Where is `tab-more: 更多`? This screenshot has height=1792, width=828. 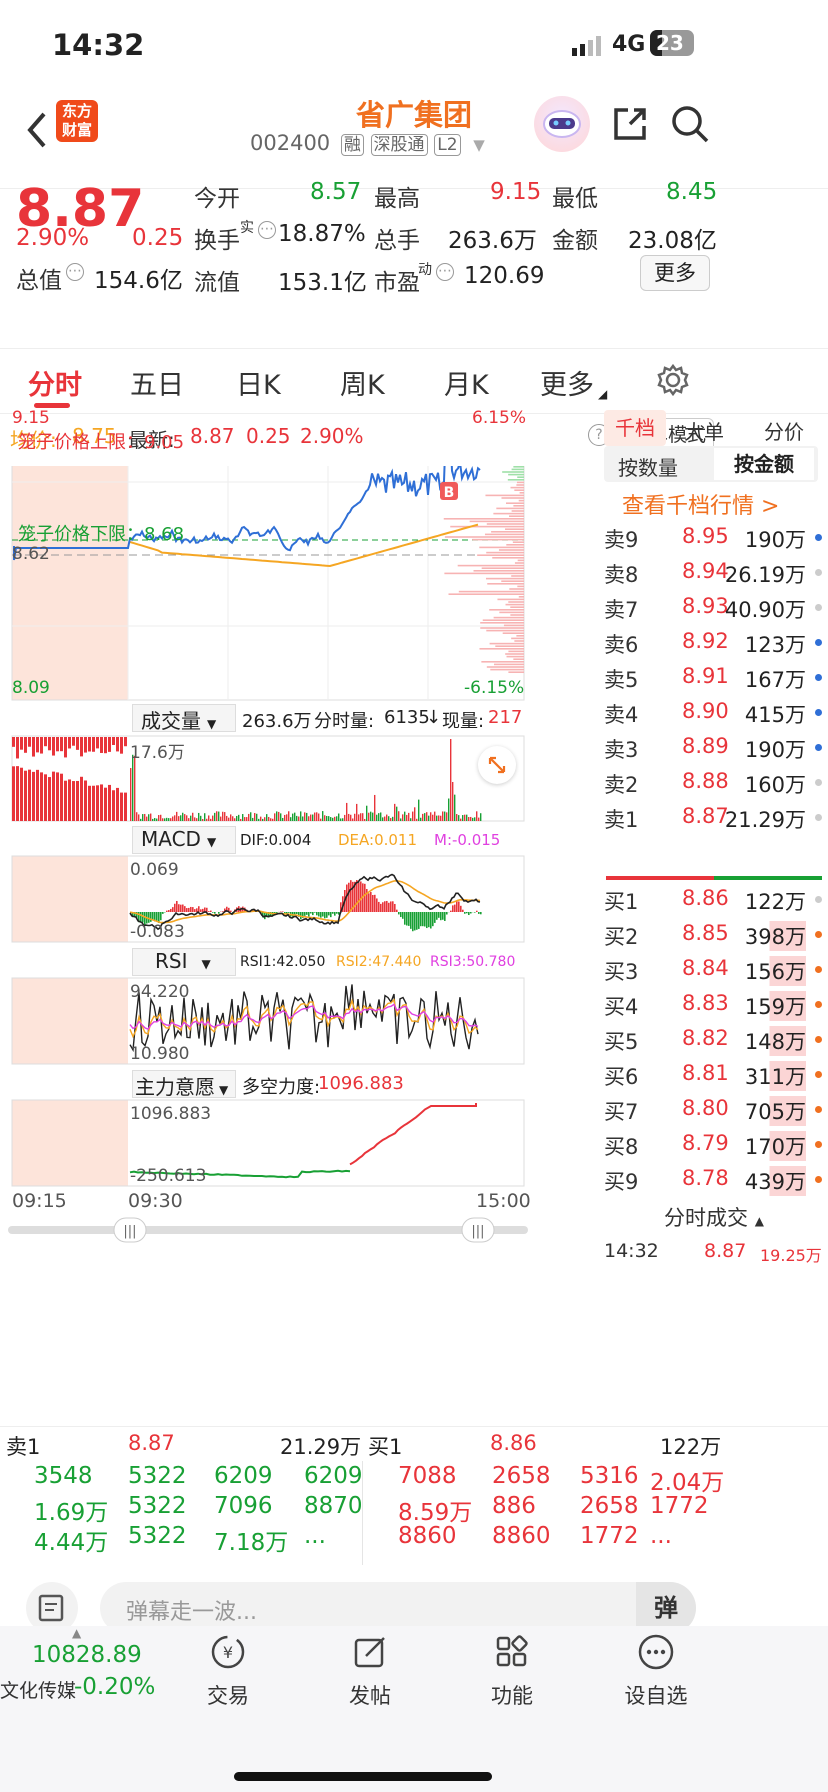 tab-more: 更多 is located at coordinates (567, 382).